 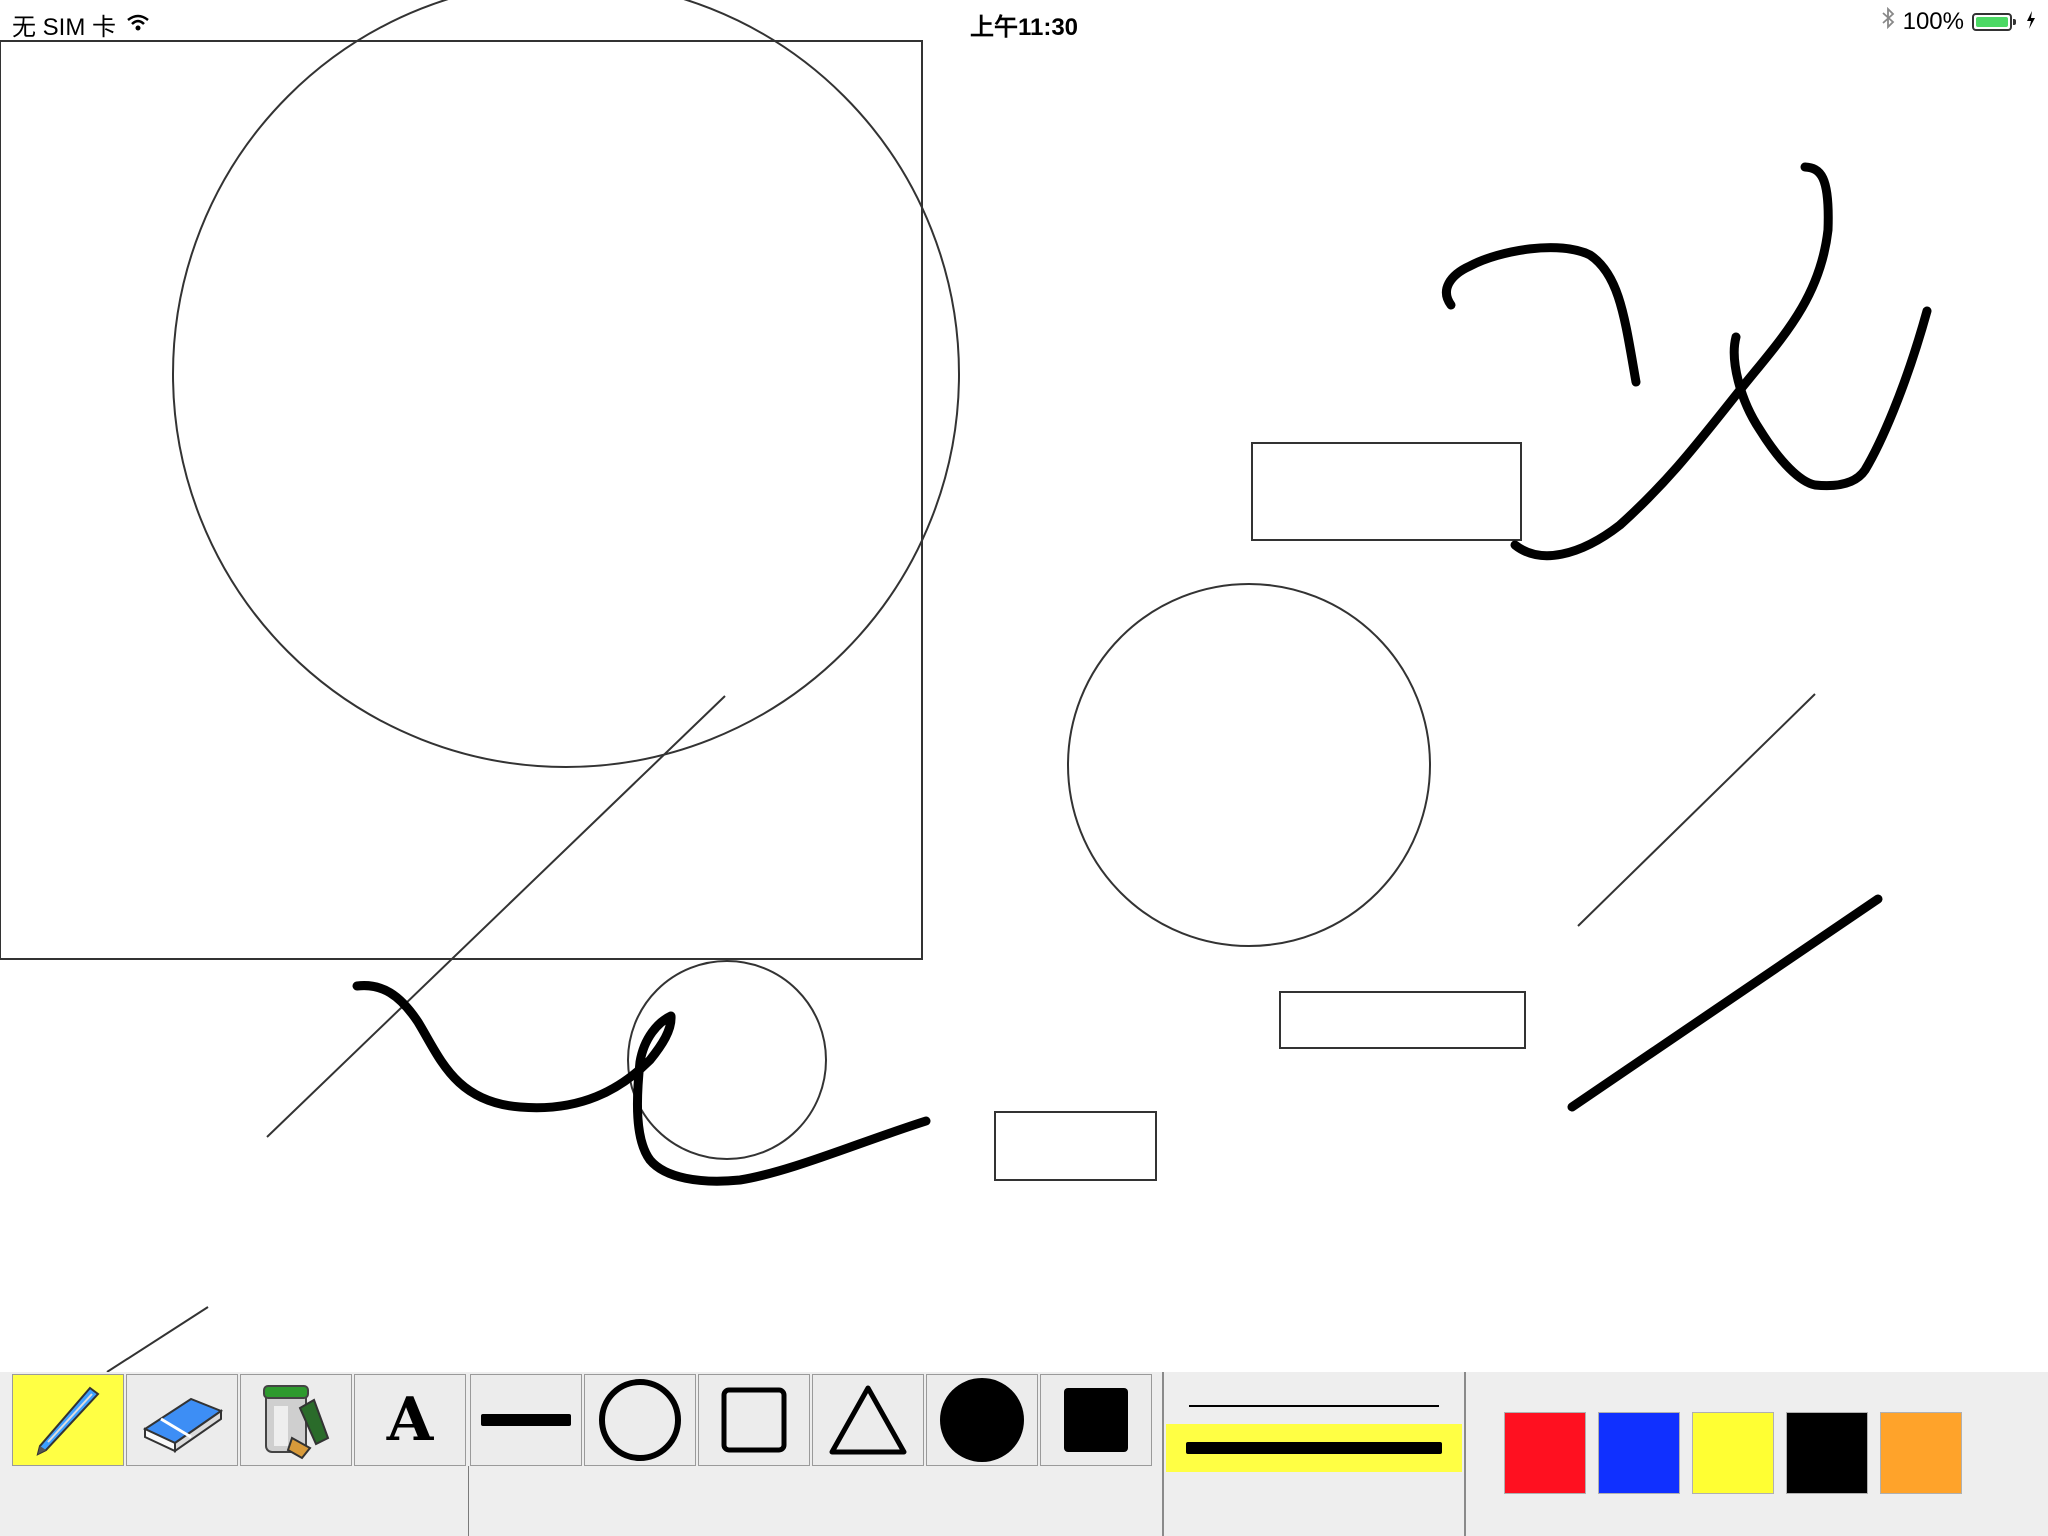 I want to click on thick-line-icon, so click(x=1314, y=1448).